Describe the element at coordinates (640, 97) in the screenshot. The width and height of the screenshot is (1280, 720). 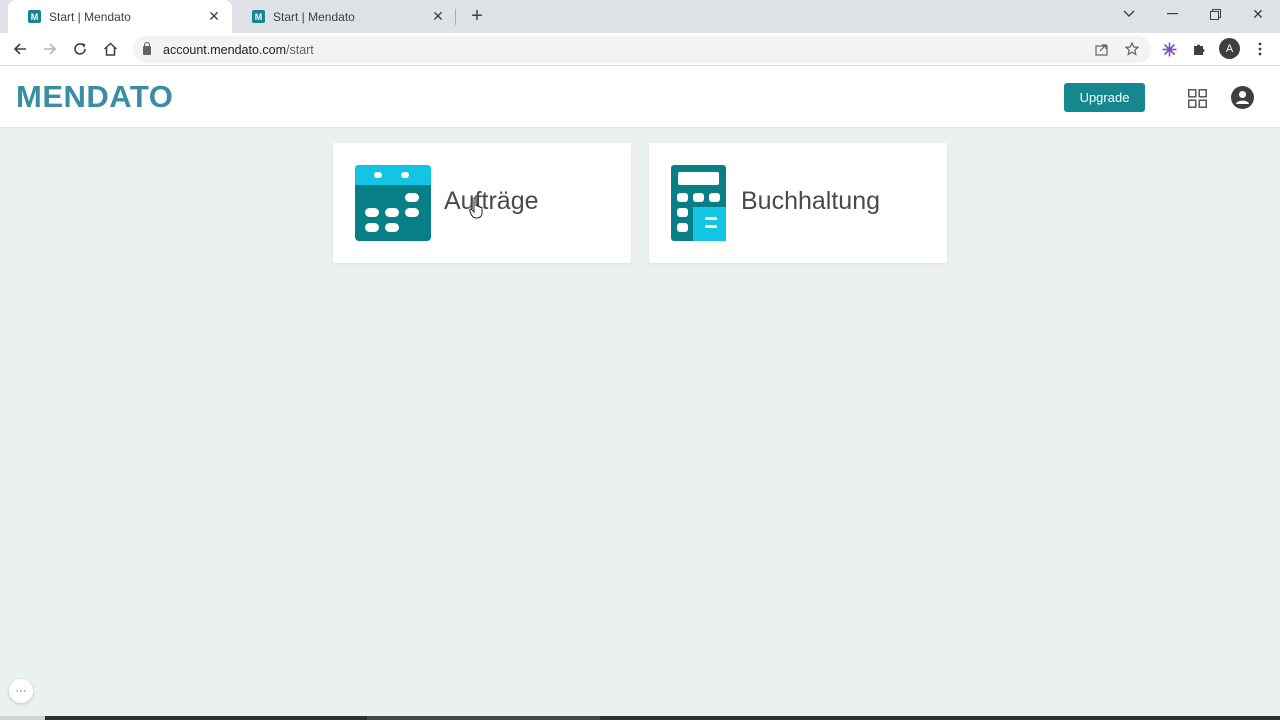
I see `app-header: MENDATO Upgrade` at that location.